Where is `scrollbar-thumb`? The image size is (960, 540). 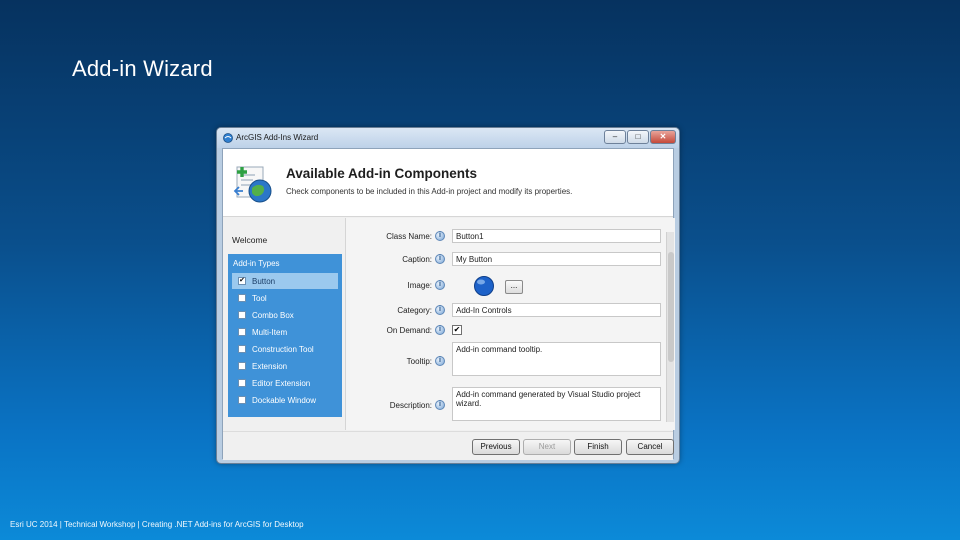 scrollbar-thumb is located at coordinates (671, 307).